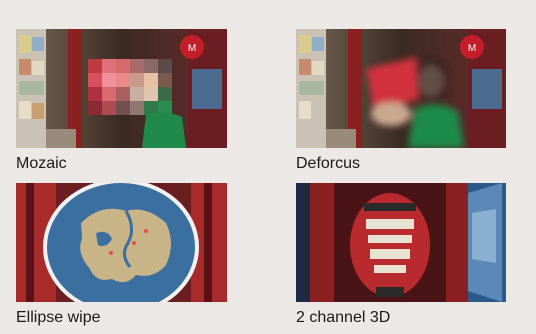  Describe the element at coordinates (401, 88) in the screenshot. I see `defocus-effect-thumbnail: M` at that location.